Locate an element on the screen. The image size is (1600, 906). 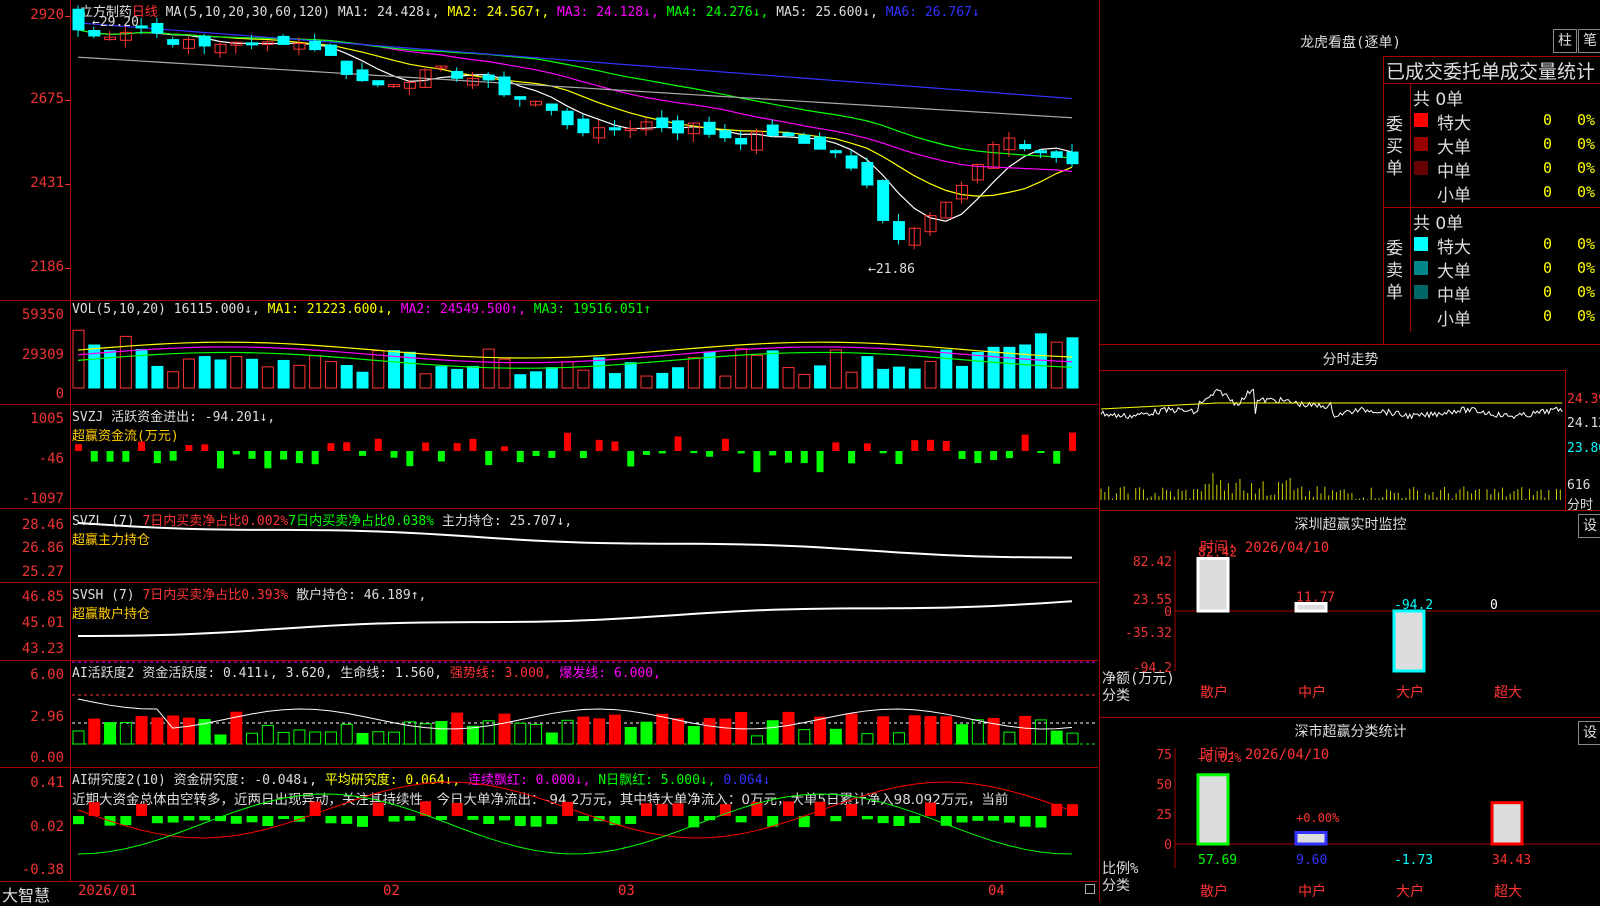
intraday-chart is located at coordinates (1350, 428).